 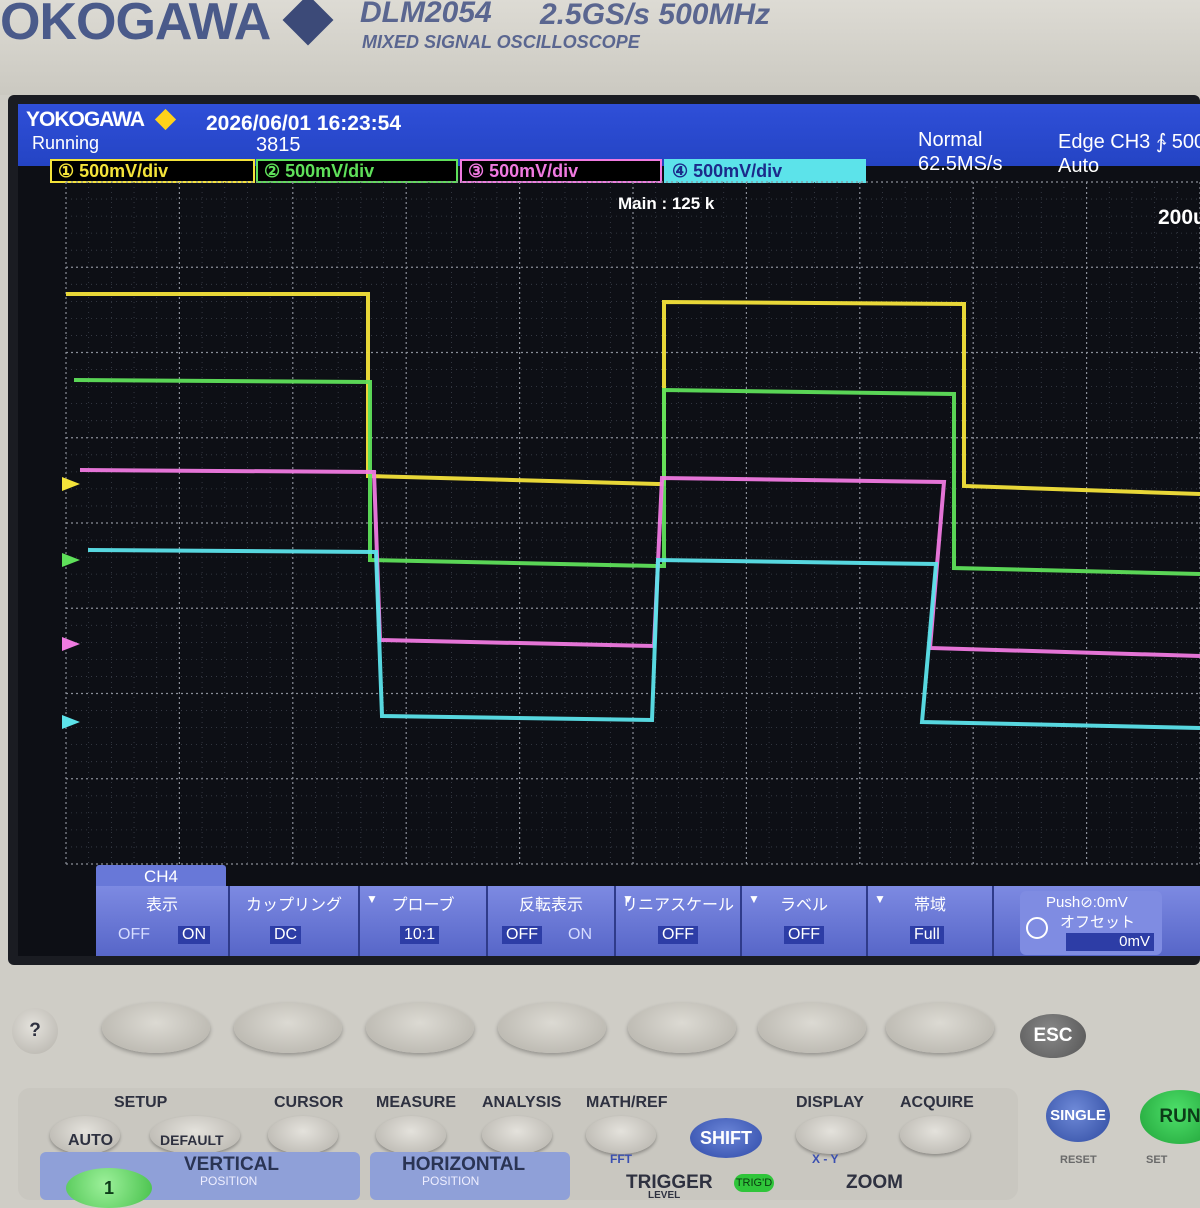 I want to click on help-button: ?, so click(x=35, y=1031).